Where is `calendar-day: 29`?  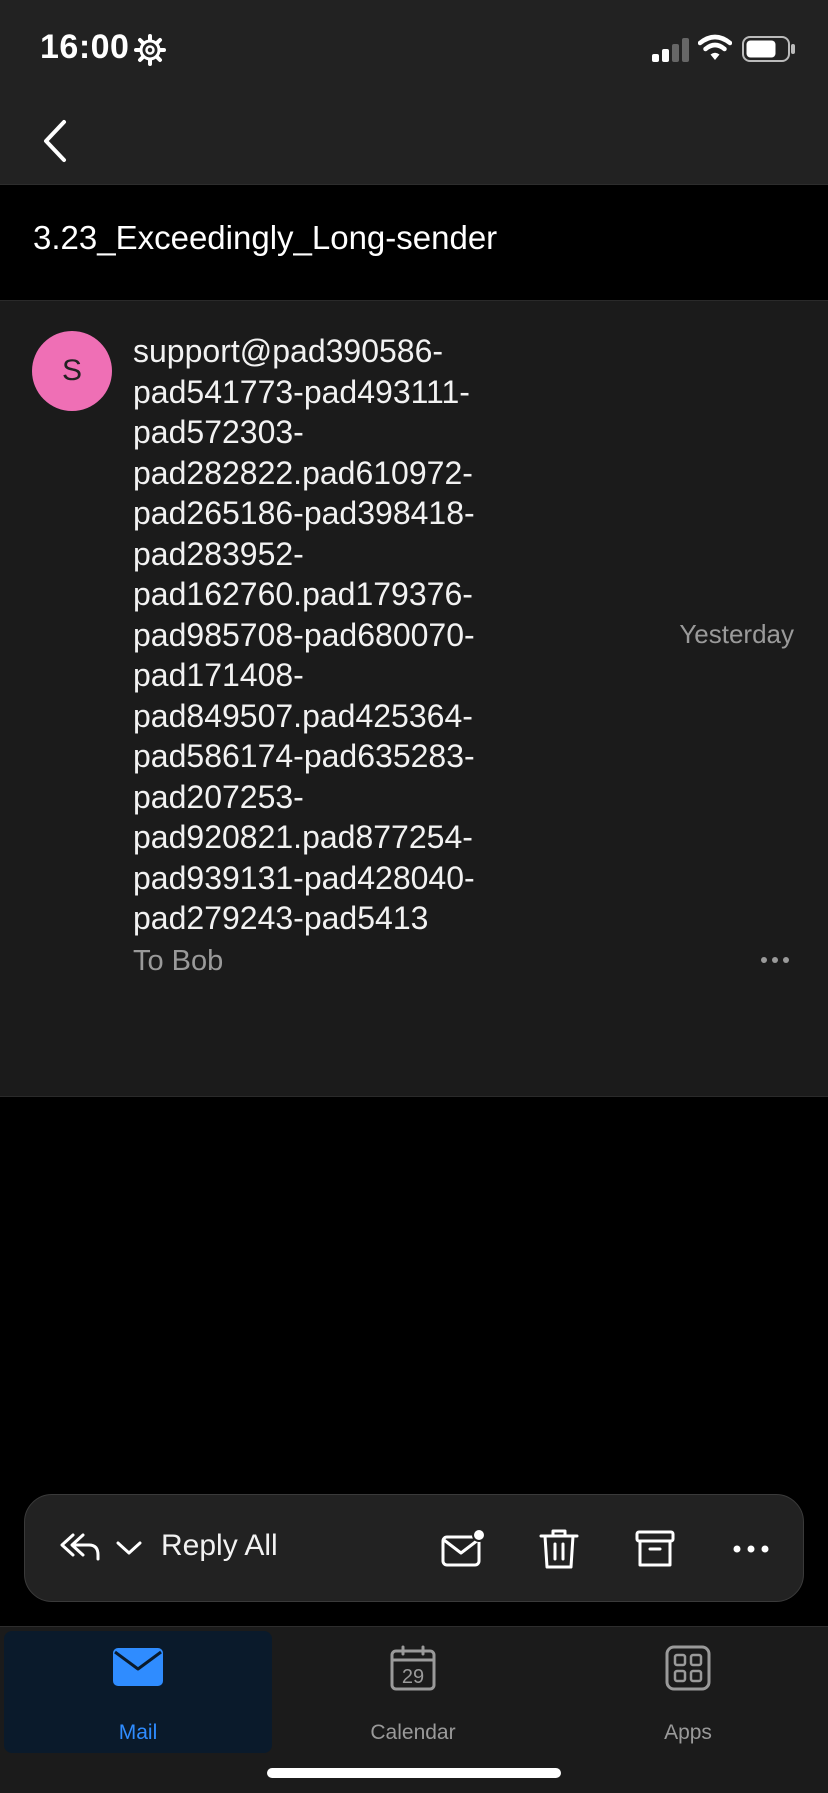
calendar-day: 29 is located at coordinates (413, 1677).